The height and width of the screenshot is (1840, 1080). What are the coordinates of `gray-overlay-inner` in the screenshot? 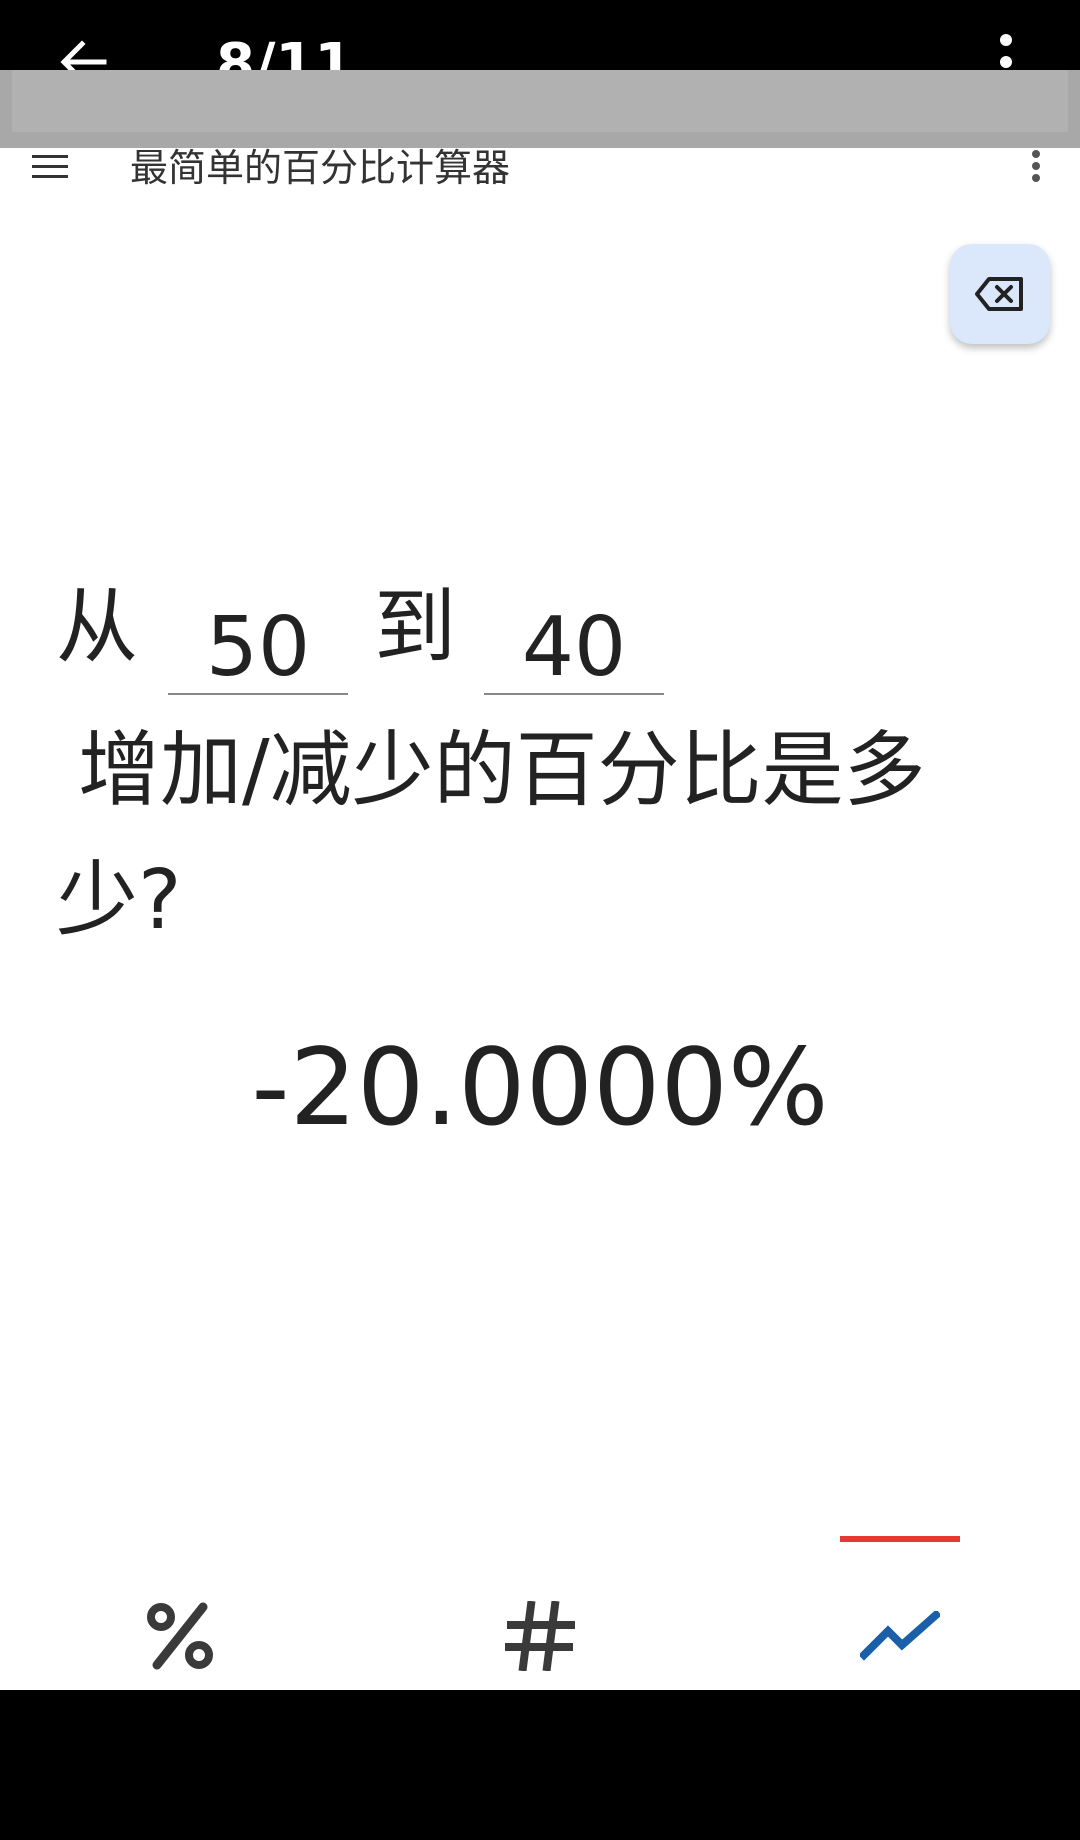 It's located at (540, 101).